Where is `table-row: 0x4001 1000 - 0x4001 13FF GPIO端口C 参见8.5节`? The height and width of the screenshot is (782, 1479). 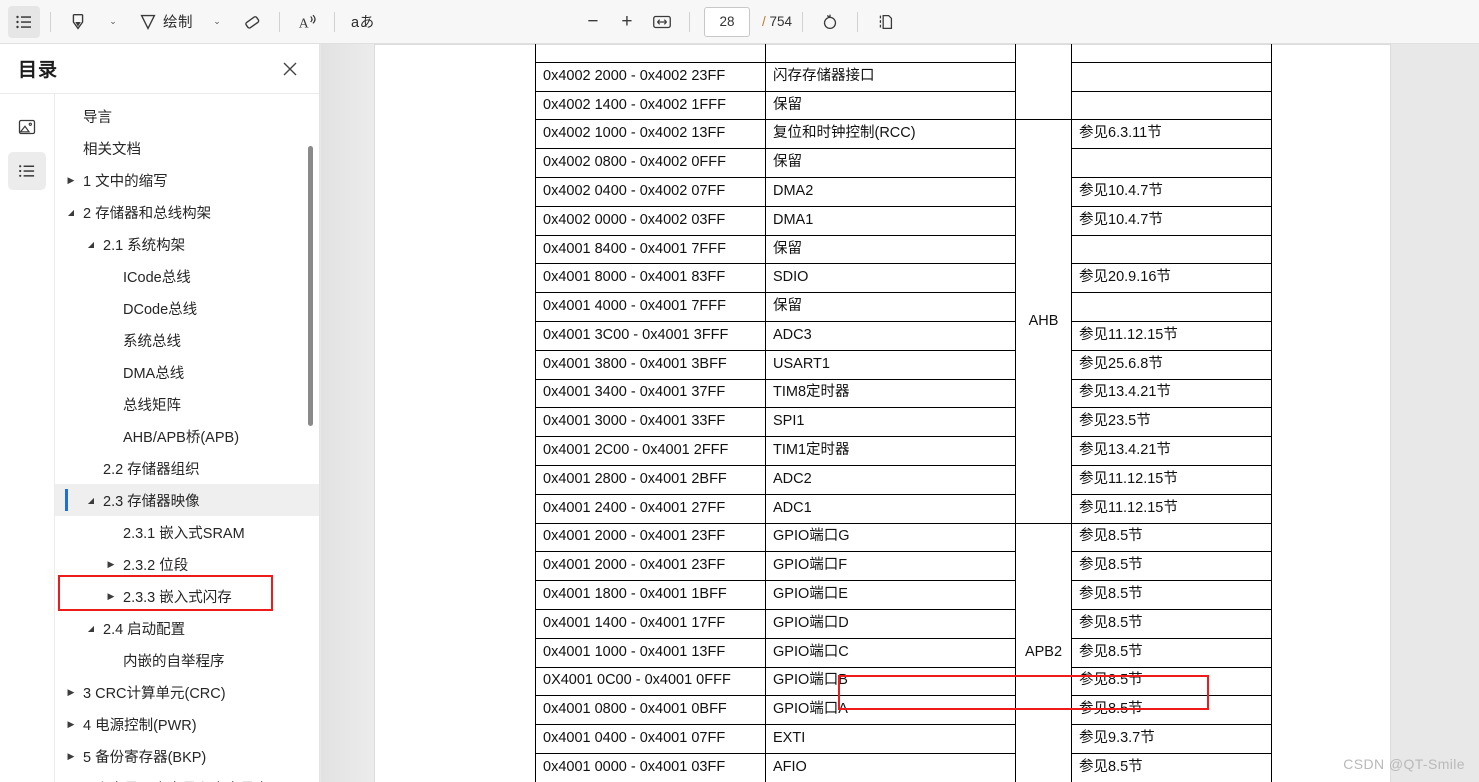 table-row: 0x4001 1000 - 0x4001 13FF GPIO端口C 参见8.5节 is located at coordinates (903, 652).